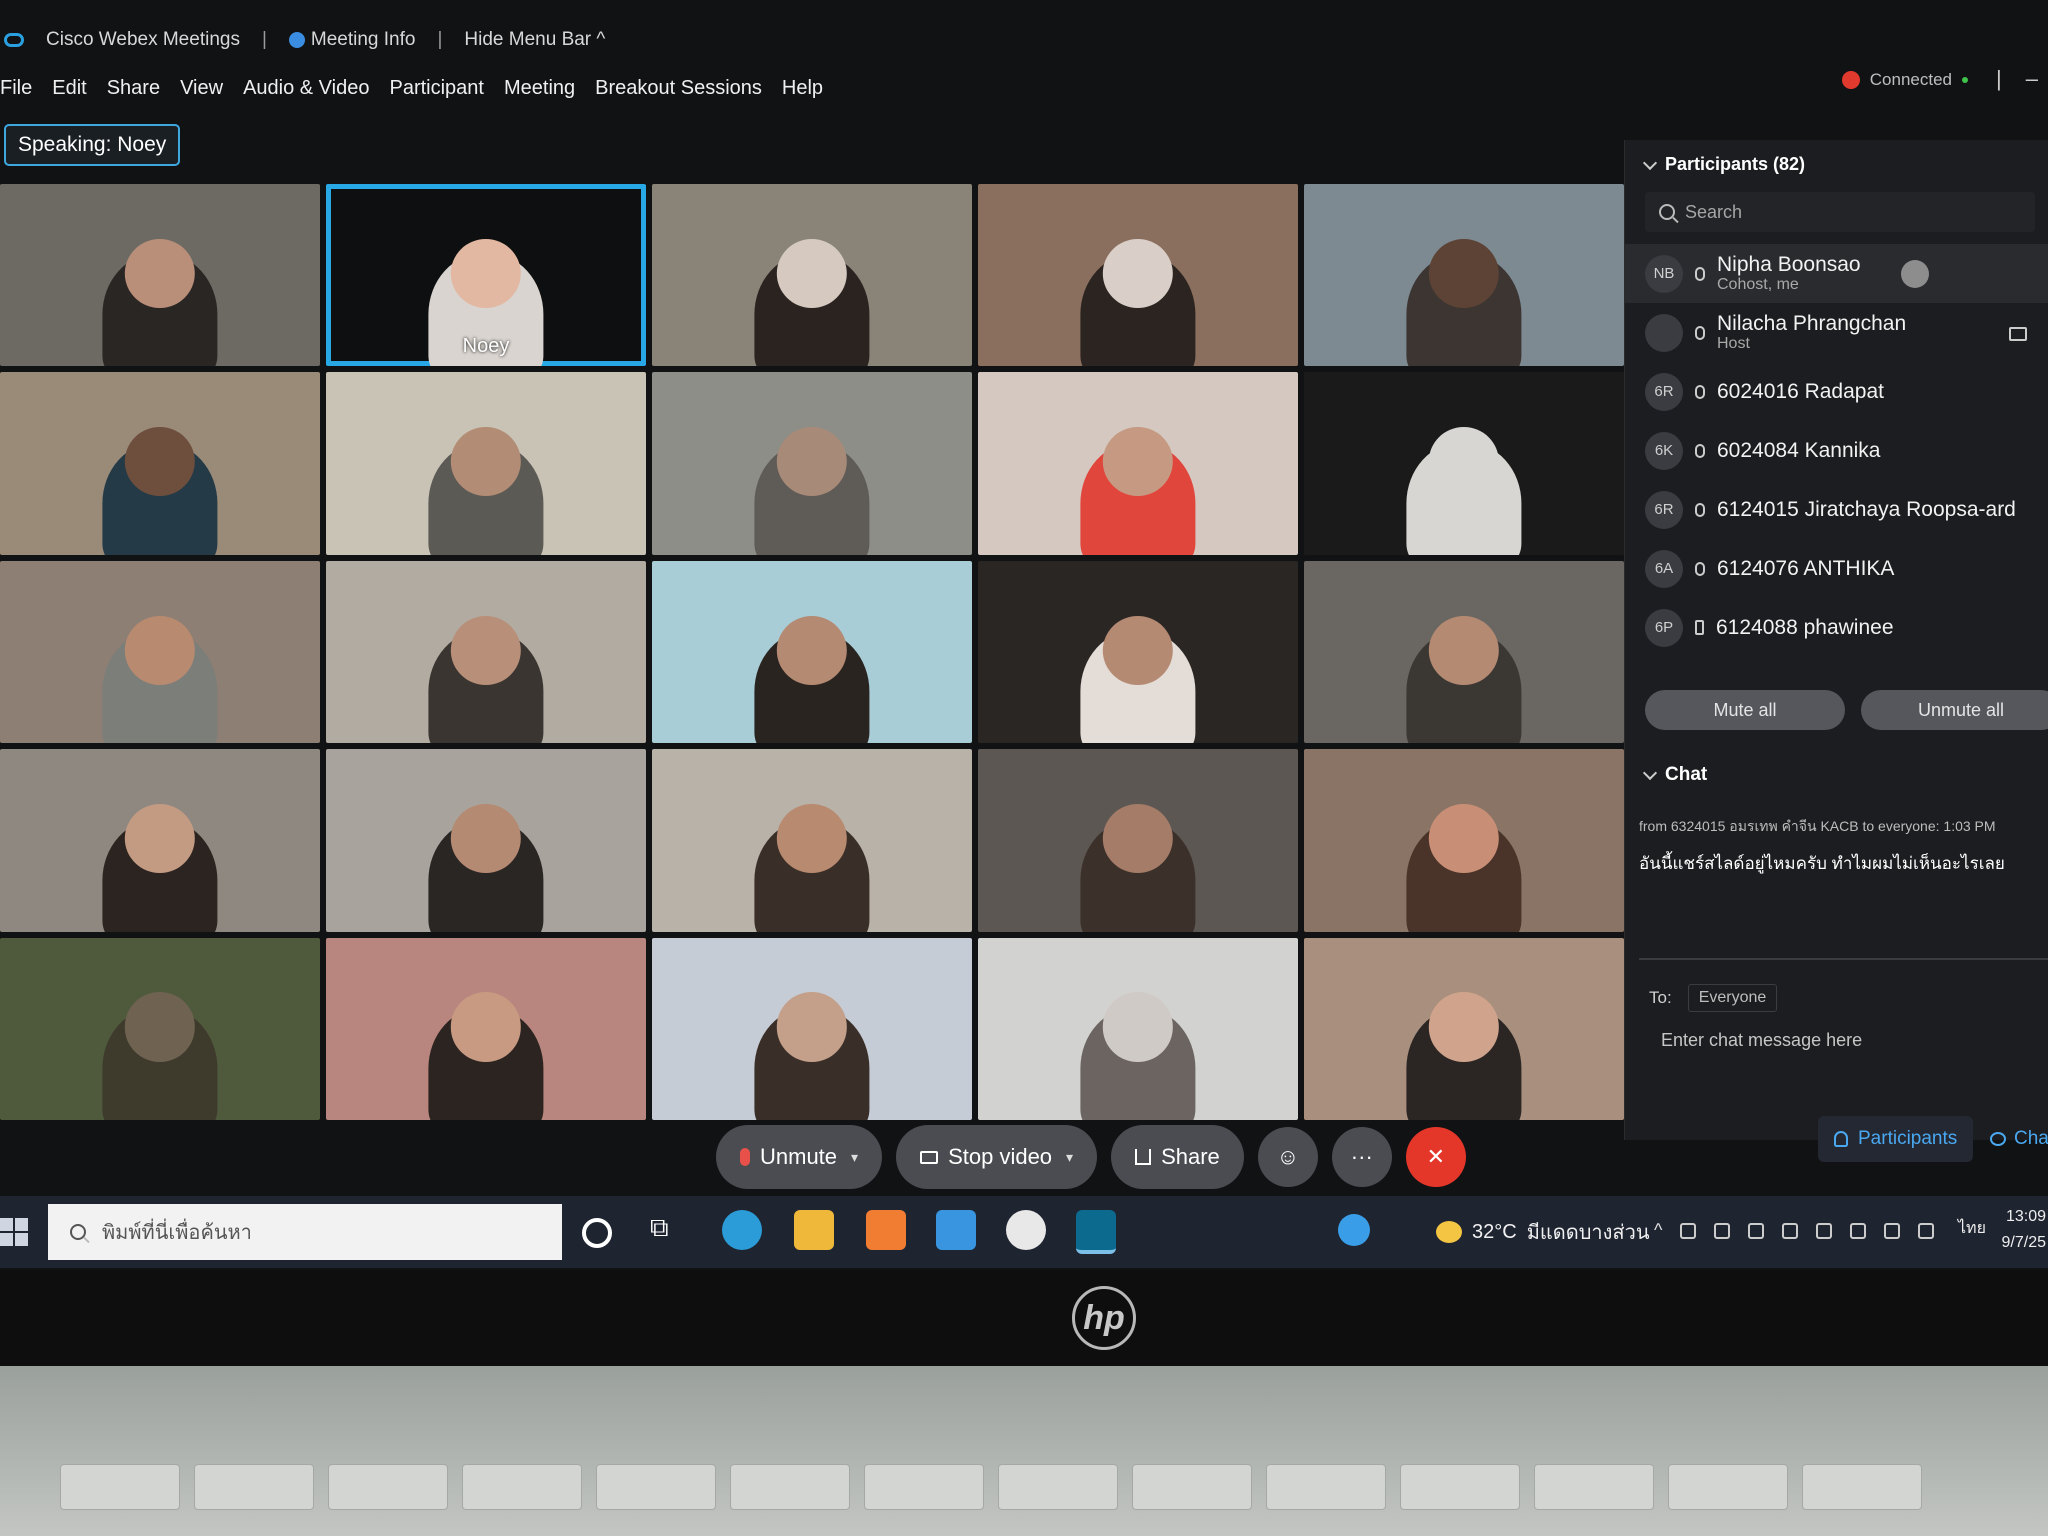 This screenshot has height=1536, width=2048. What do you see at coordinates (1543, 1232) in the screenshot?
I see `weather-widget: 32°C มีแดดบางส่วน` at bounding box center [1543, 1232].